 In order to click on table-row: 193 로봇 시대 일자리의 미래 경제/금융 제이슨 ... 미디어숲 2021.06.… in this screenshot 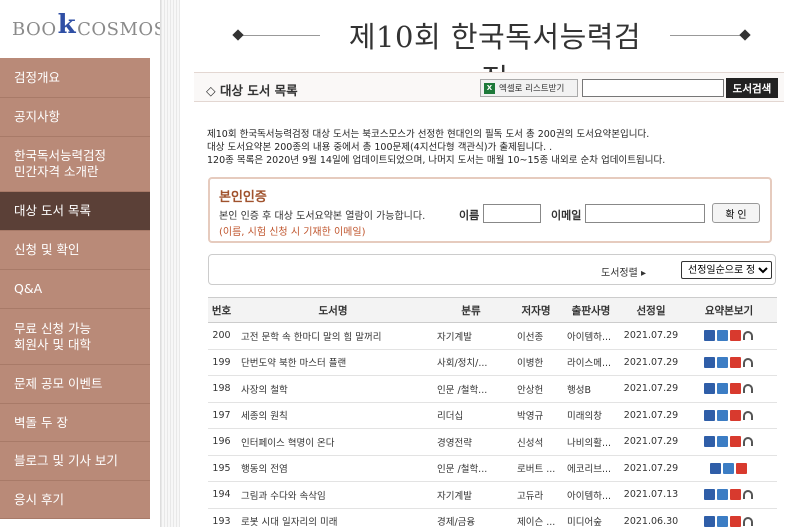, I will do `click(492, 517)`.